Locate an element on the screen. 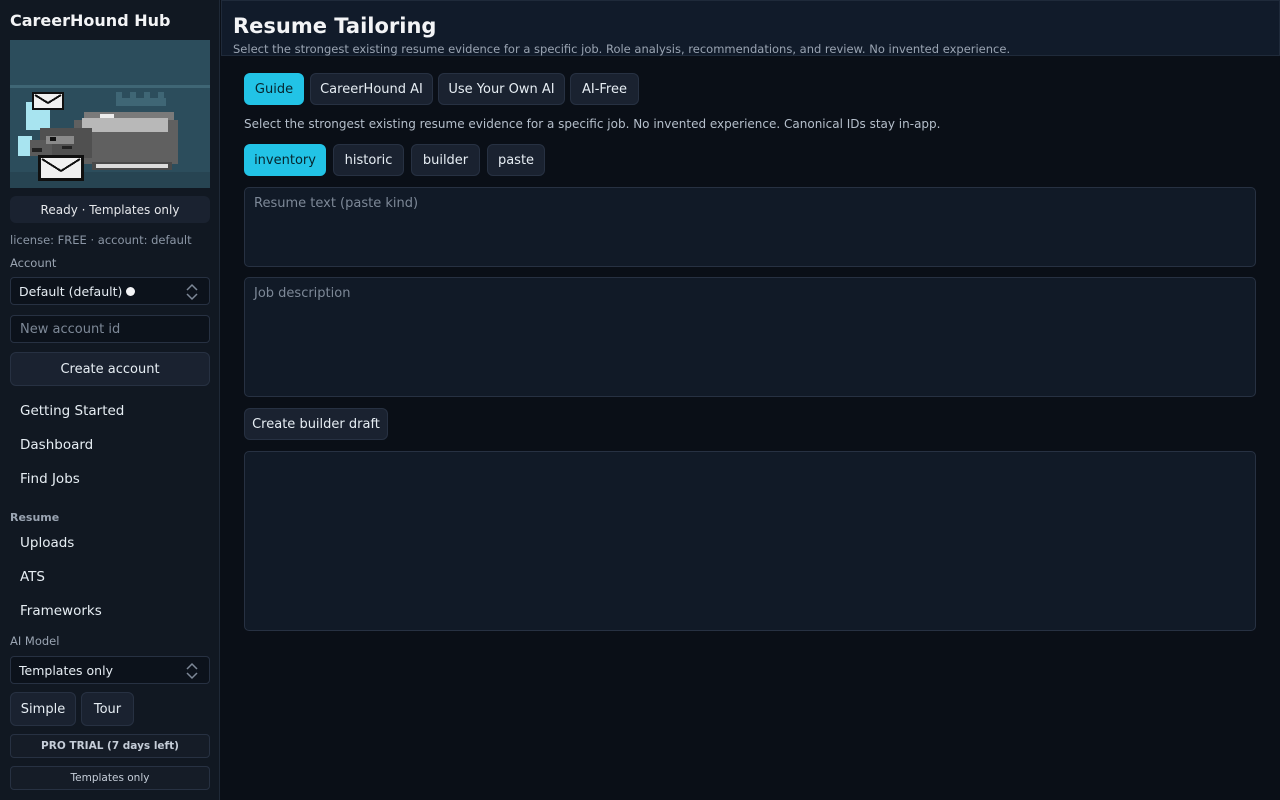  create-builder-draft-button: Create builder draft is located at coordinates (316, 424).